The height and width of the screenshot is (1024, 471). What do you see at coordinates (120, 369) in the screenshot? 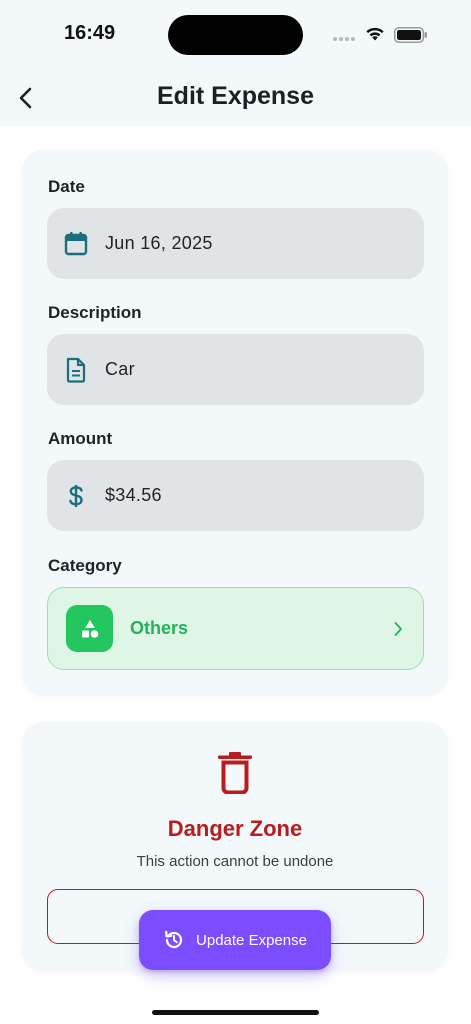
I see `description-value: Car` at bounding box center [120, 369].